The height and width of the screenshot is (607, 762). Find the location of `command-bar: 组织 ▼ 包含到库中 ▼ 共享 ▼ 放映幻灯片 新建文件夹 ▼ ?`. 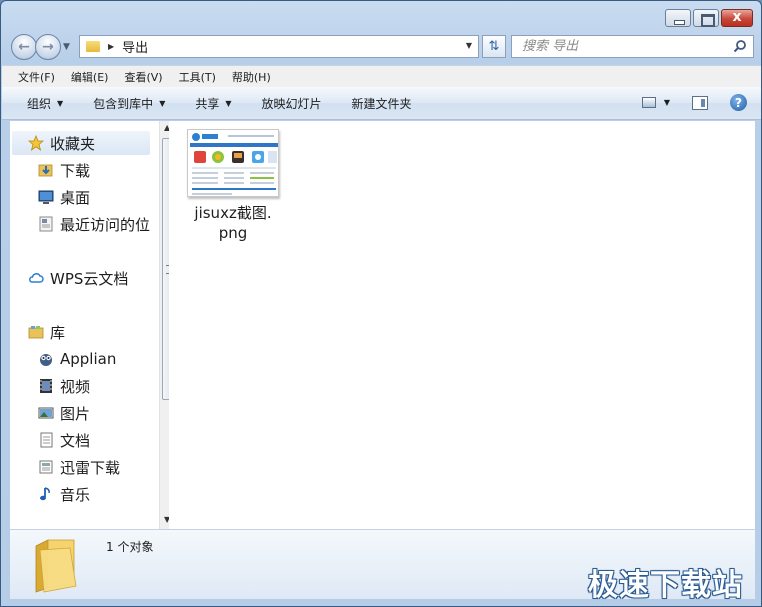

command-bar: 组织 ▼ 包含到库中 ▼ 共享 ▼ 放映幻灯片 新建文件夹 ▼ ? is located at coordinates (381, 103).